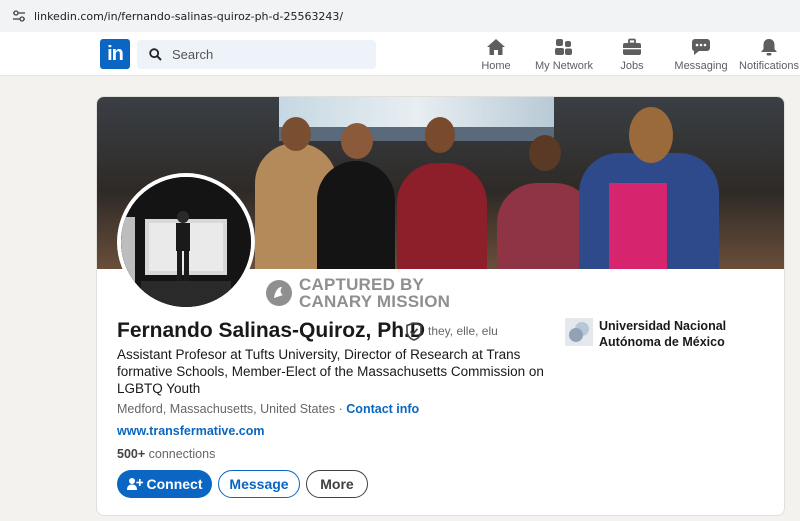  What do you see at coordinates (382, 409) in the screenshot?
I see `contact-info-link: Contact info` at bounding box center [382, 409].